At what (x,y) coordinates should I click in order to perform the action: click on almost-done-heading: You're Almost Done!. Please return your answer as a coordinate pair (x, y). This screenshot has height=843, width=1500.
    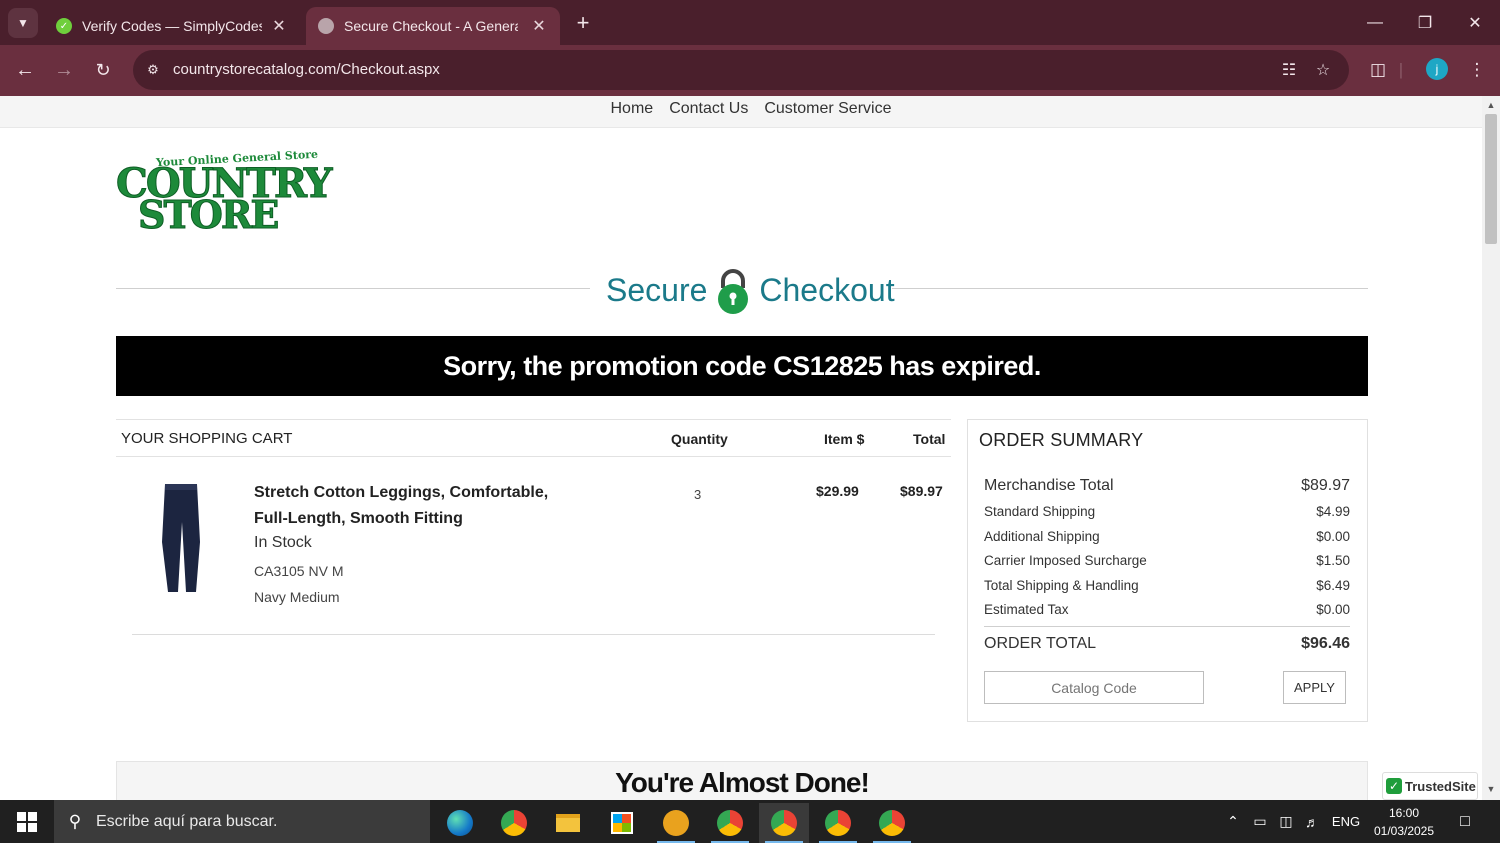
    Looking at the image, I should click on (742, 782).